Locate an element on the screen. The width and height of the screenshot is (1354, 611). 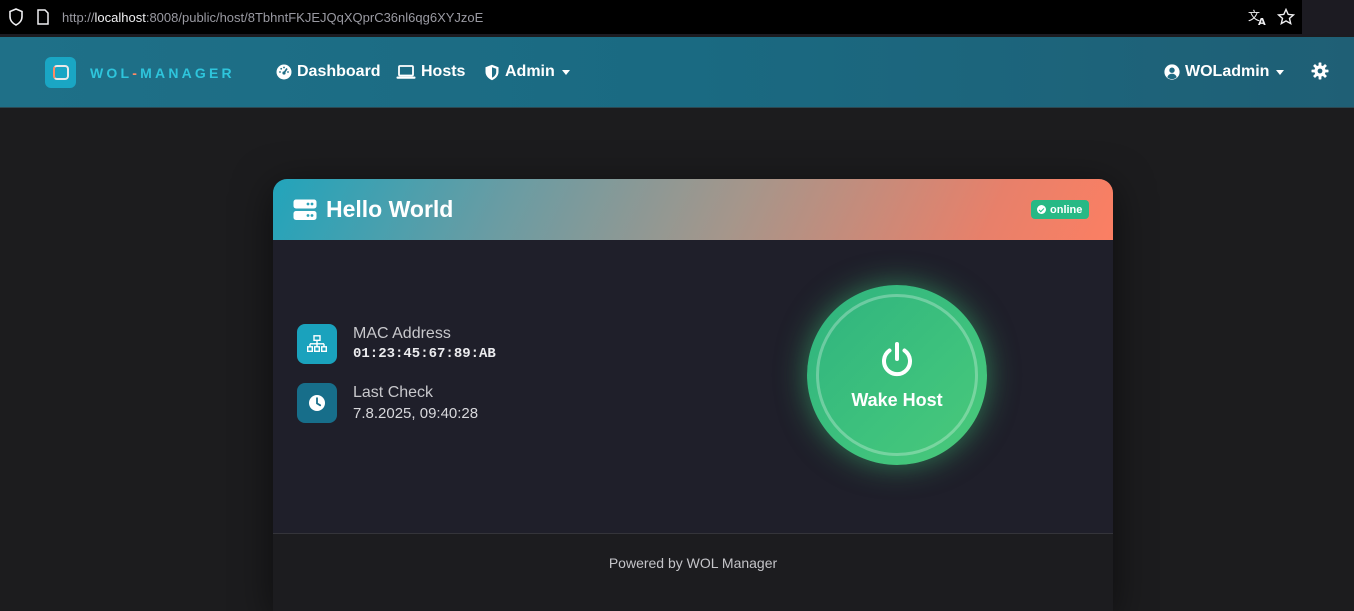
nav-dashboard-label: Dashboard is located at coordinates (339, 71).